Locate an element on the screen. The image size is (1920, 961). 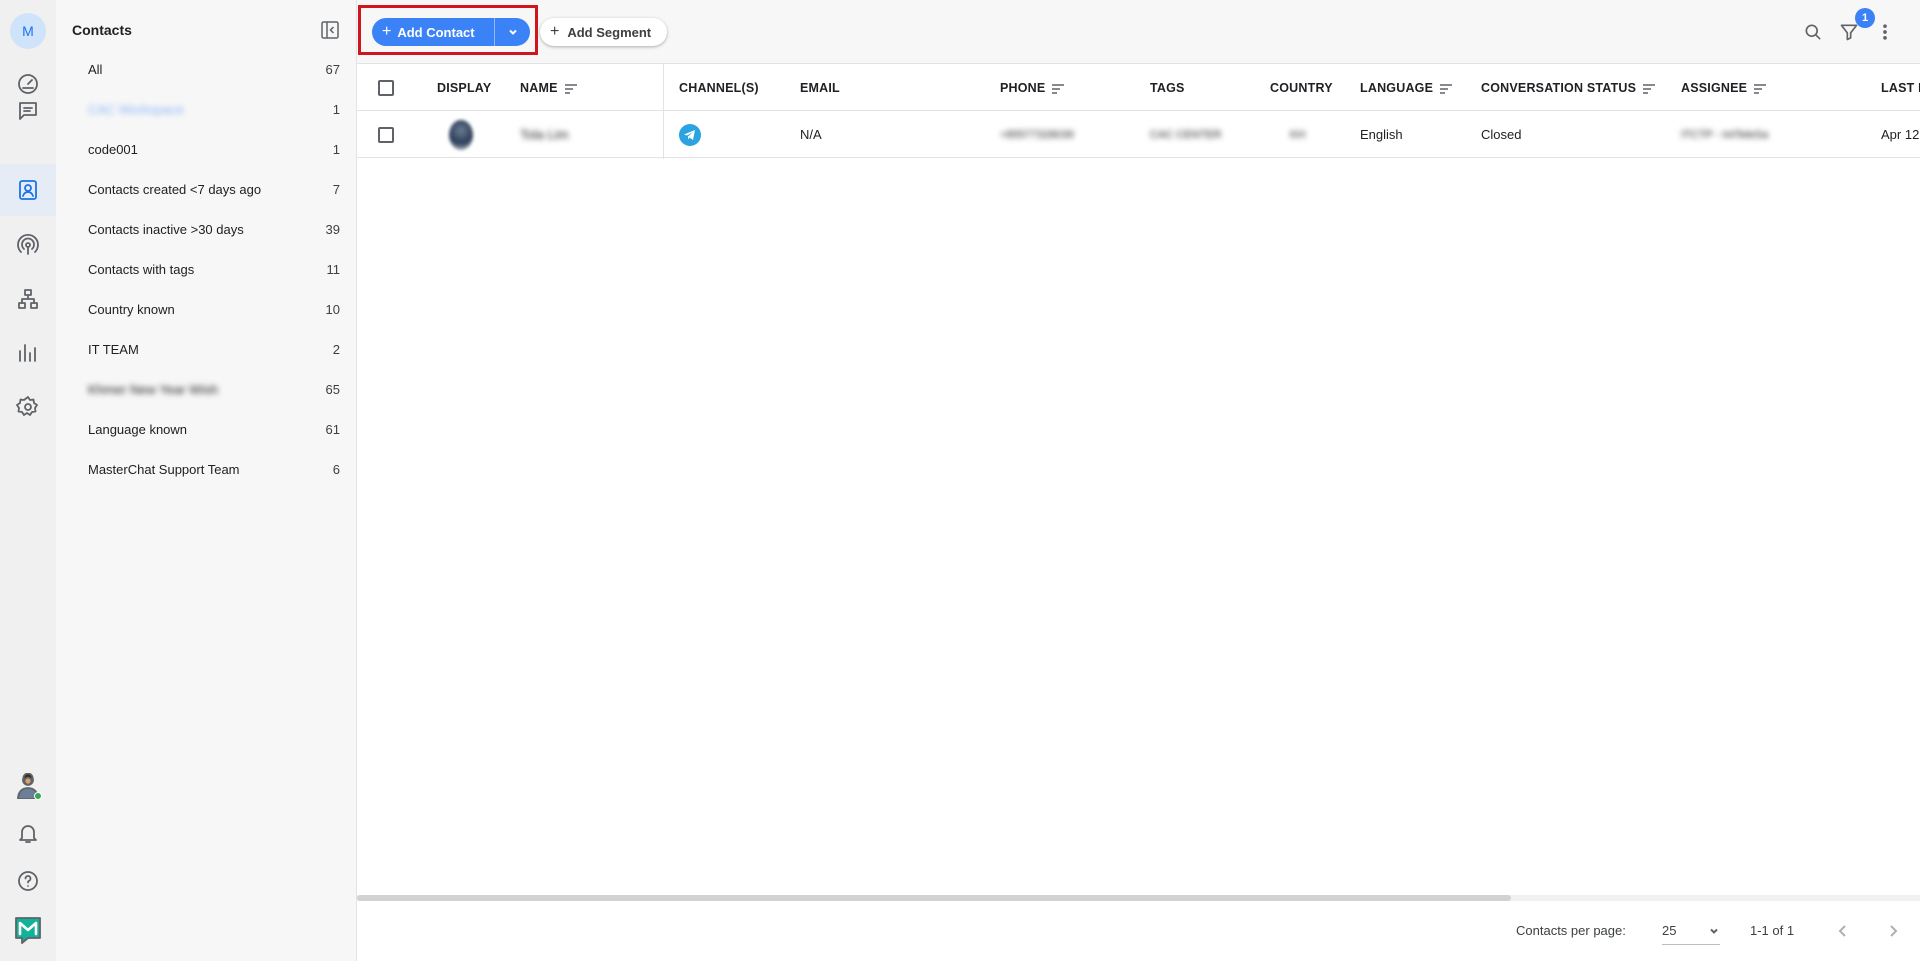
sidebar-title: Contacts is located at coordinates (102, 30).